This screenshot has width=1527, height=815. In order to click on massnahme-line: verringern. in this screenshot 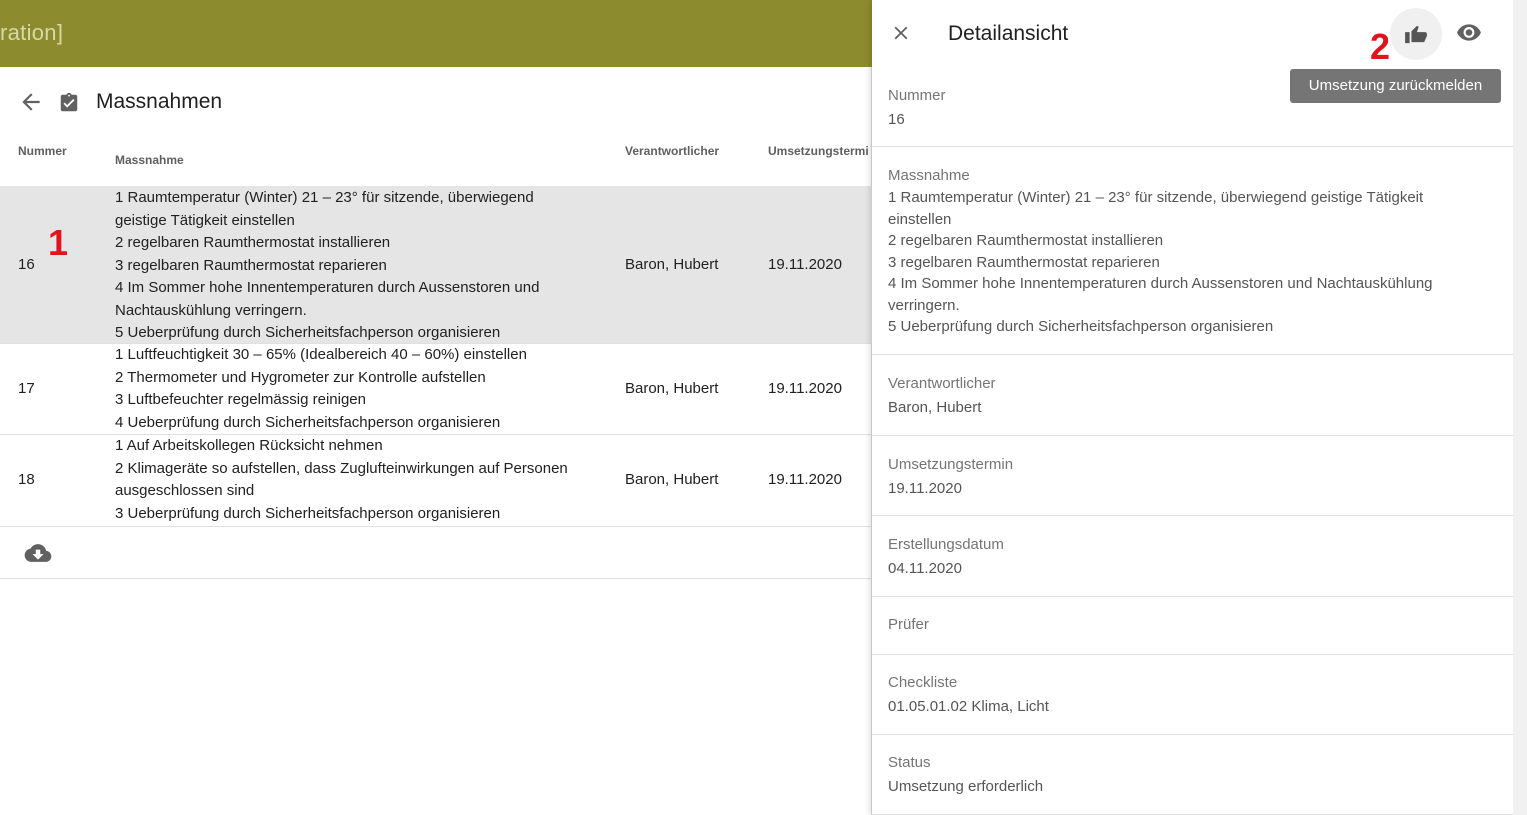, I will do `click(924, 305)`.